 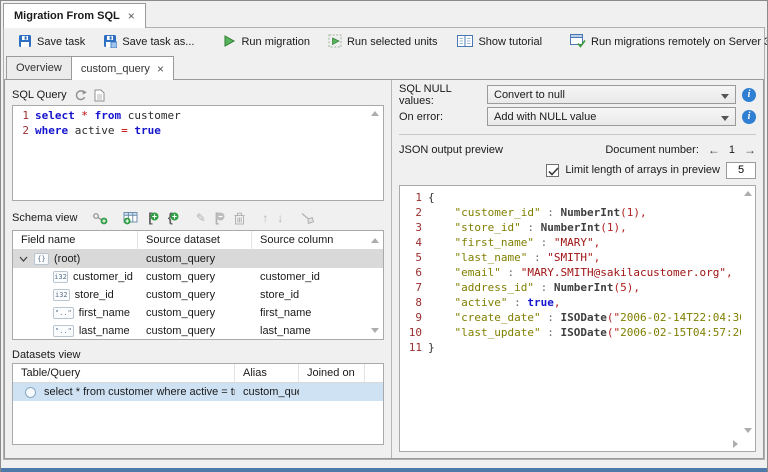 I want to click on joined-on-cell, so click(x=332, y=392).